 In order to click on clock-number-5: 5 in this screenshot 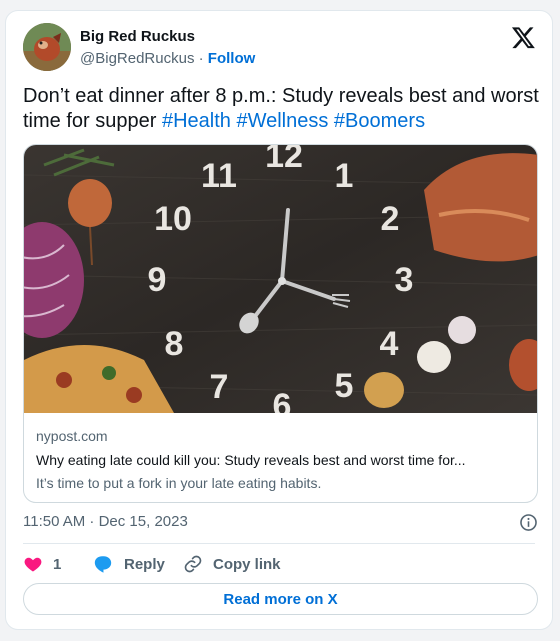, I will do `click(344, 386)`.